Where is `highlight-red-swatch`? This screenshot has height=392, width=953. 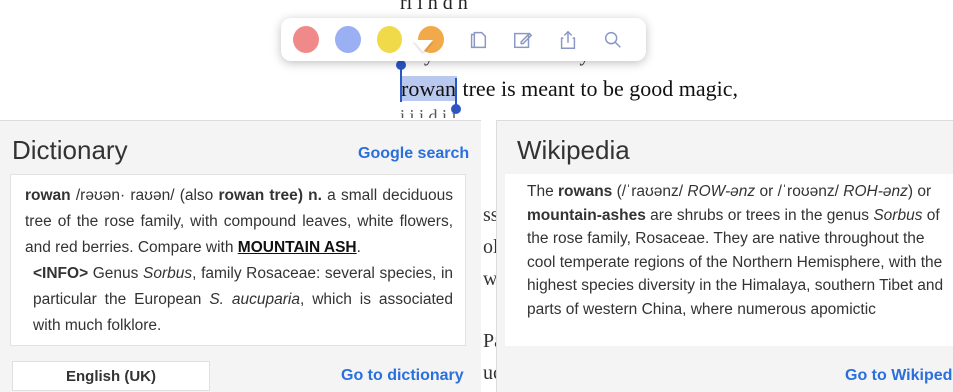 highlight-red-swatch is located at coordinates (306, 39).